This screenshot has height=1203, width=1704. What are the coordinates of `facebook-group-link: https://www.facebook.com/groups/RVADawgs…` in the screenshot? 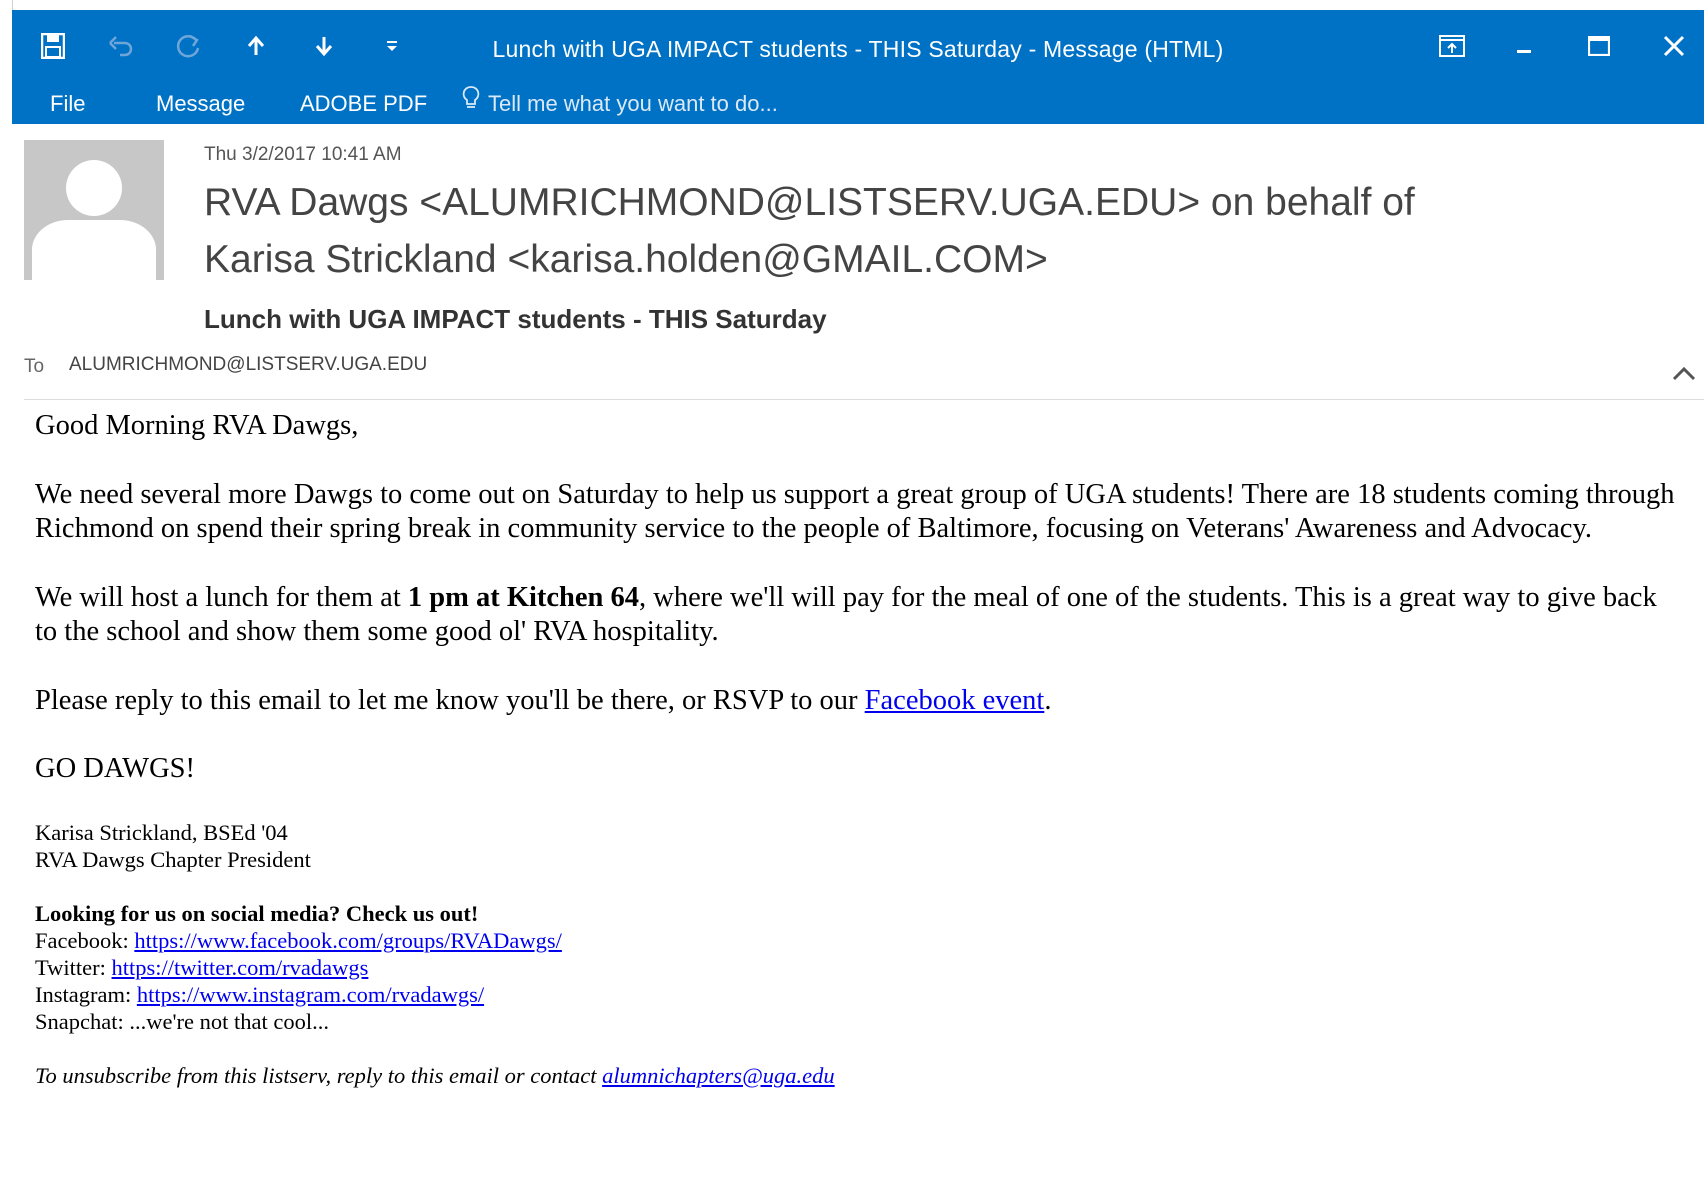 It's located at (348, 940).